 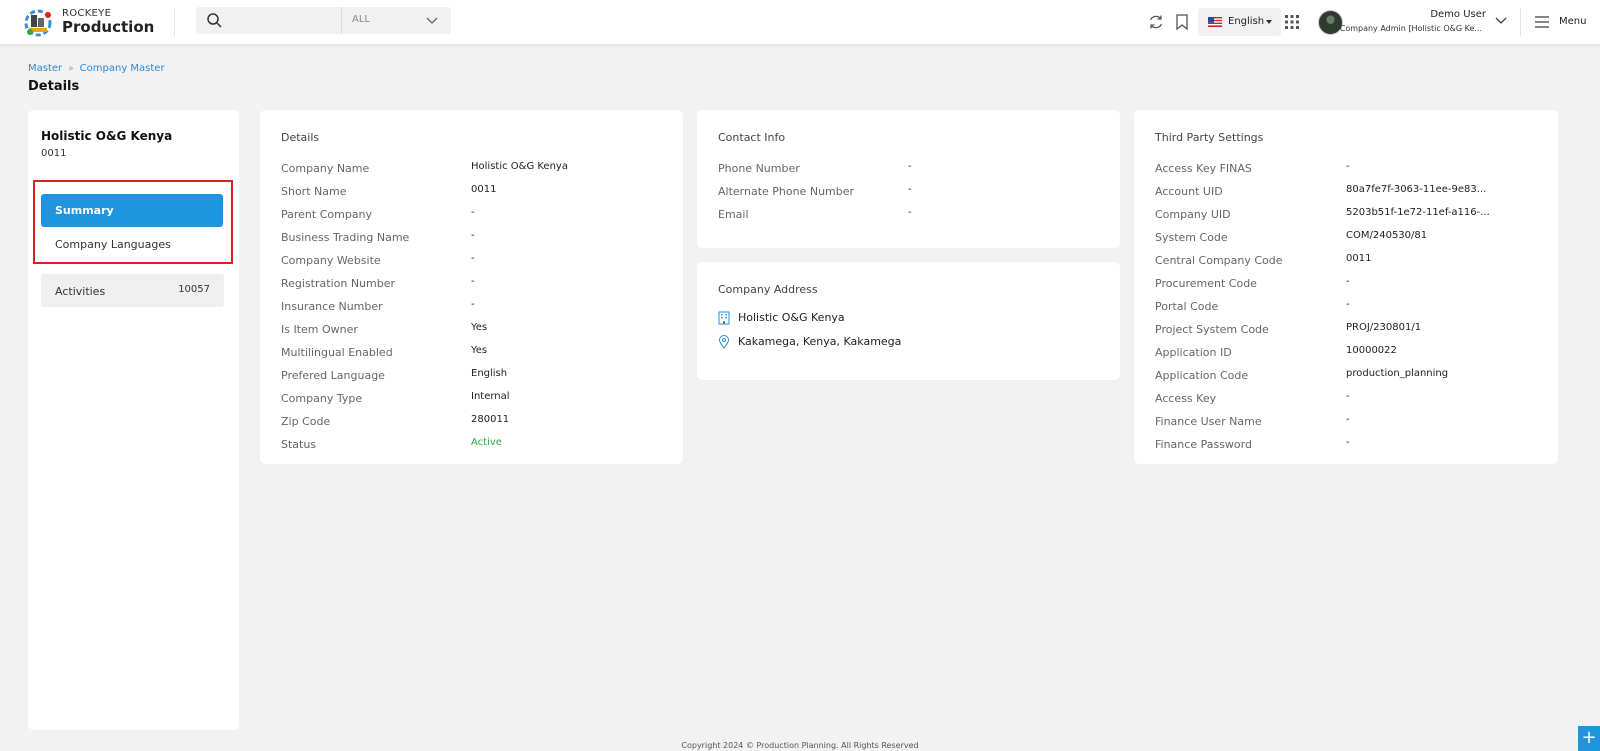 I want to click on field-label: Finance User Name, so click(x=1208, y=421).